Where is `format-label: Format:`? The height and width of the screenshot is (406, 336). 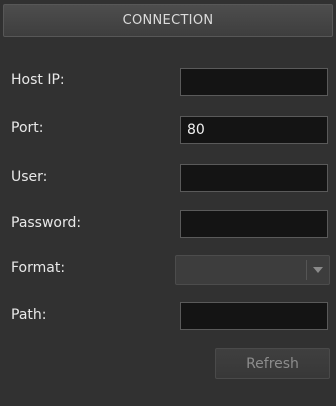 format-label: Format: is located at coordinates (38, 268).